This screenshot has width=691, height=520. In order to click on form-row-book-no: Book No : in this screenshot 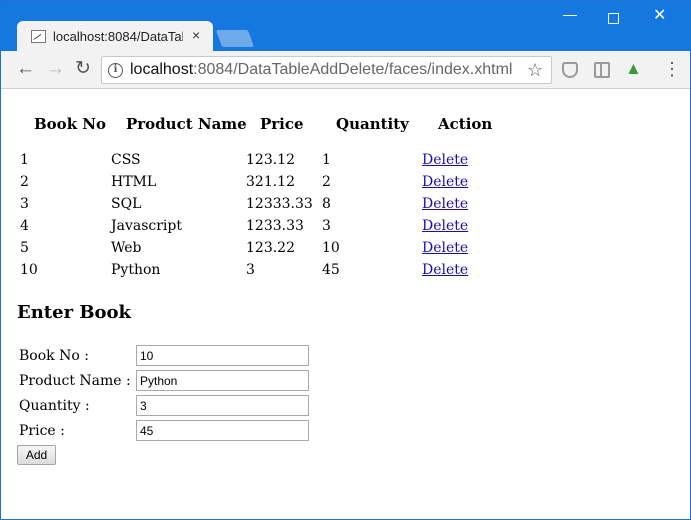, I will do `click(169, 357)`.